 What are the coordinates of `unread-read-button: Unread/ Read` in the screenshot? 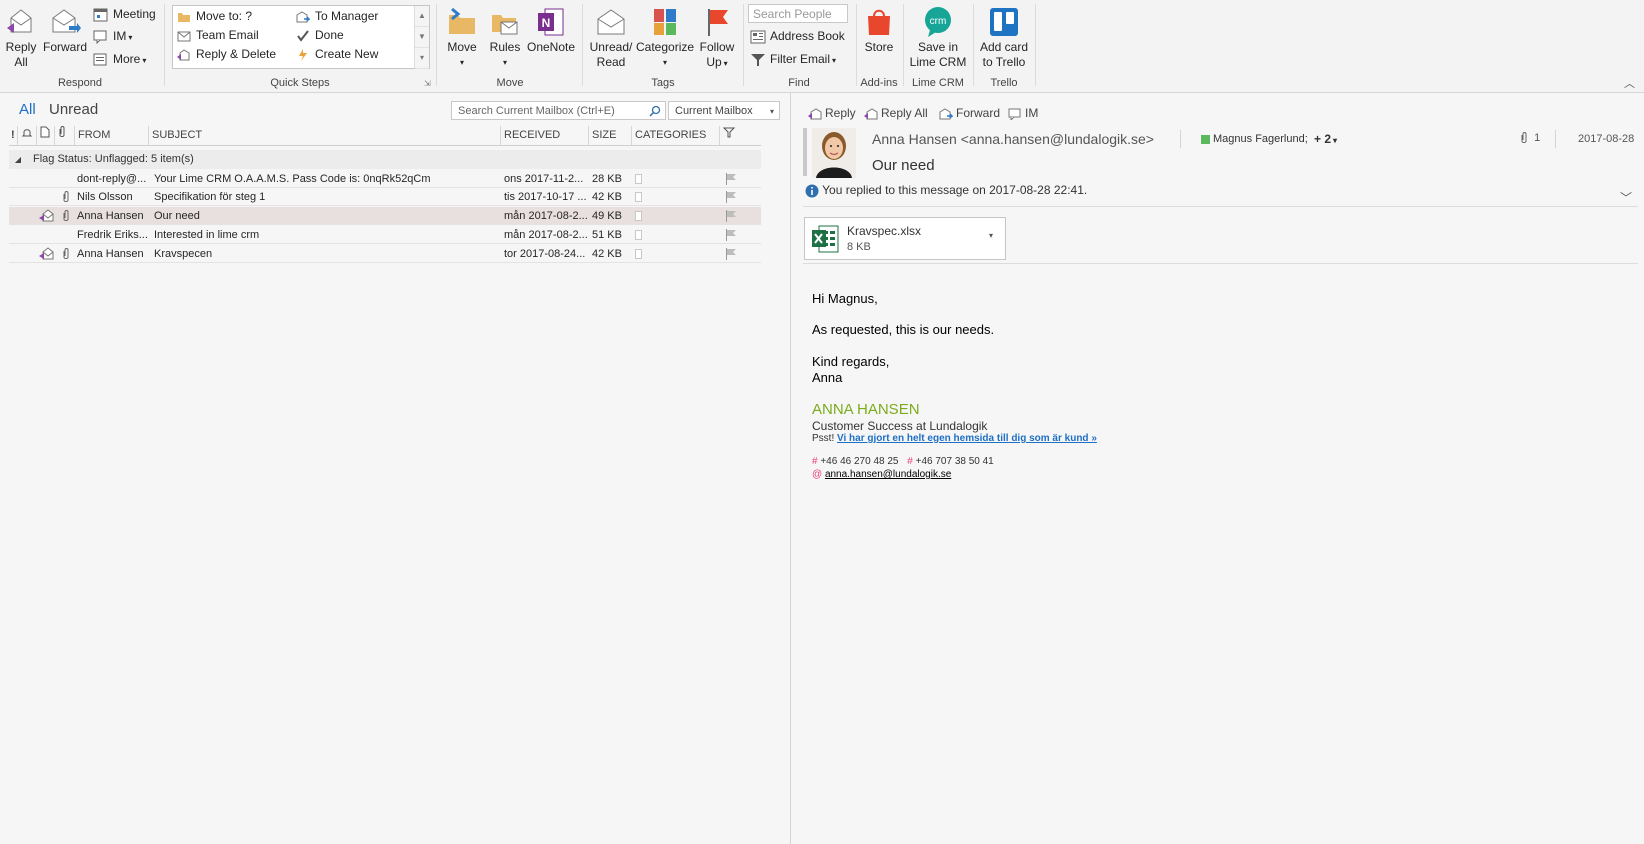 It's located at (611, 38).